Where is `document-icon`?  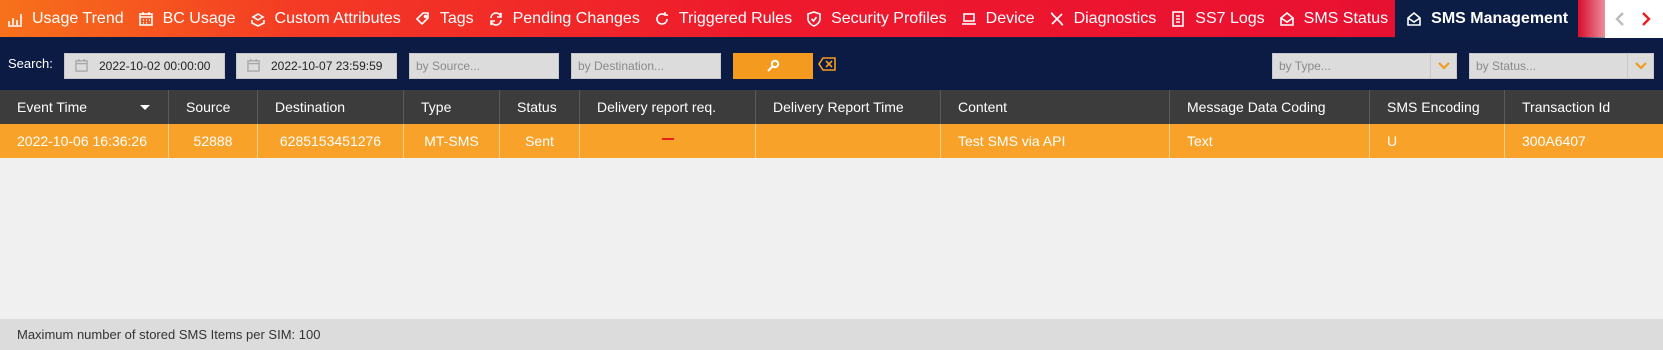 document-icon is located at coordinates (1178, 19).